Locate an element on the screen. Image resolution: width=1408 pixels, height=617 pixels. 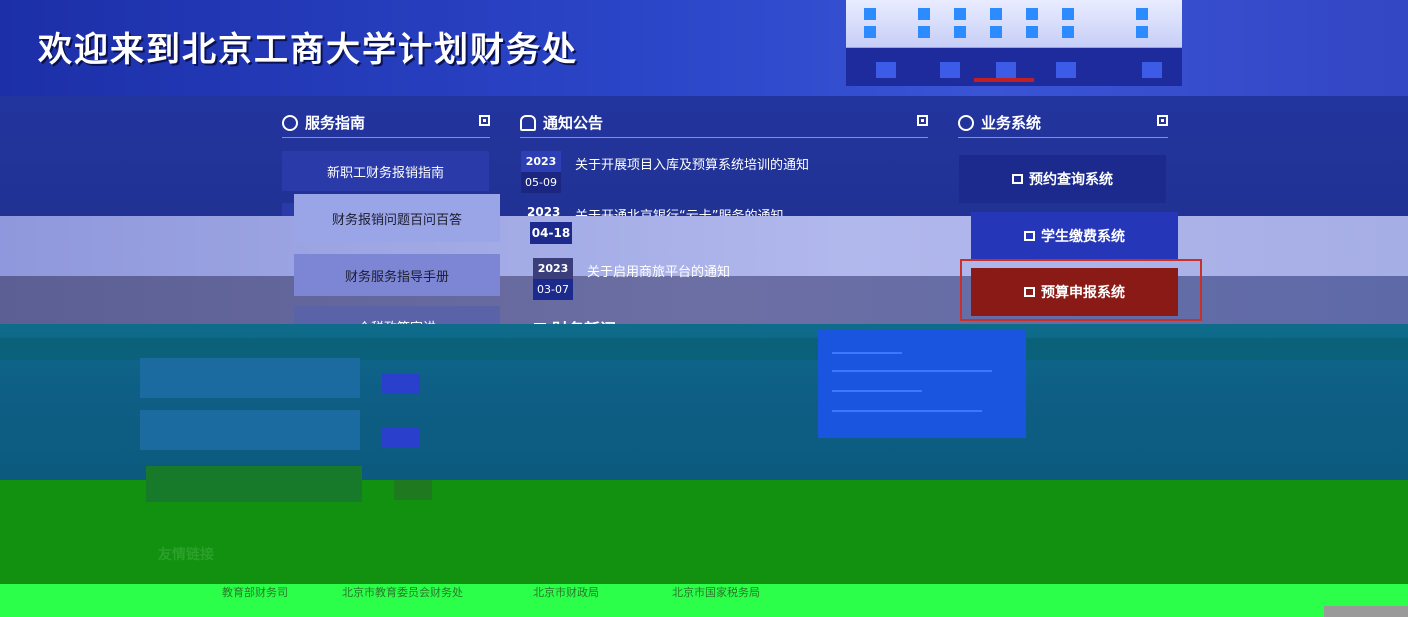
friend-link: 北京市财政局 is located at coordinates (566, 592).